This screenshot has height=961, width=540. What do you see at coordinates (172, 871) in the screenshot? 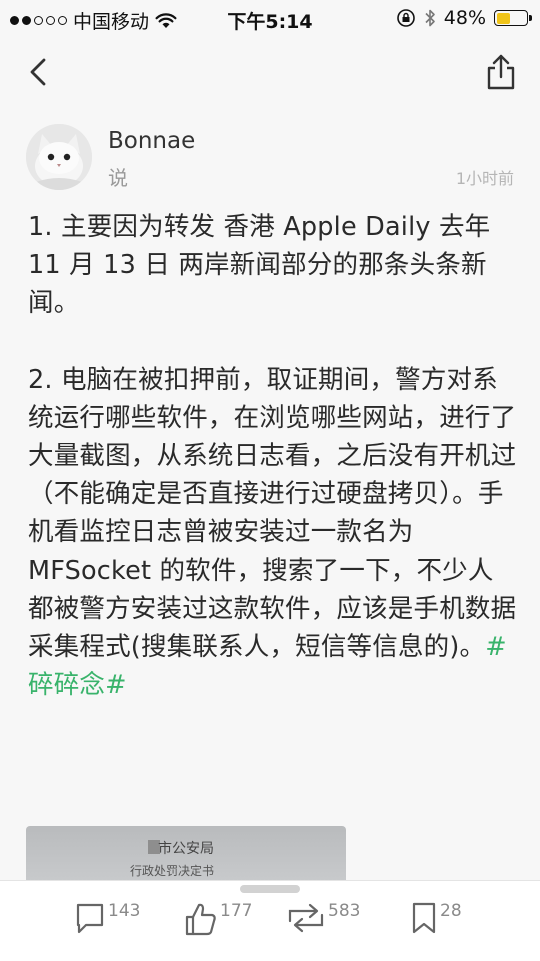
I see `photo-doc-subtitle: 行政处罚决定书` at bounding box center [172, 871].